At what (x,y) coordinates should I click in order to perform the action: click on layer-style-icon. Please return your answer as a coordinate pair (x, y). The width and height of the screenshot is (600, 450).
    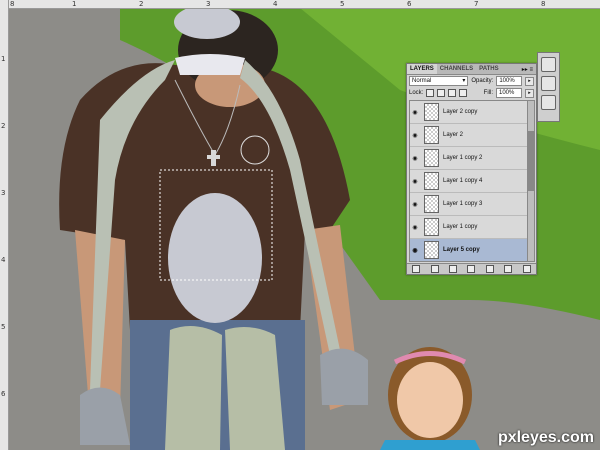
    Looking at the image, I should click on (434, 269).